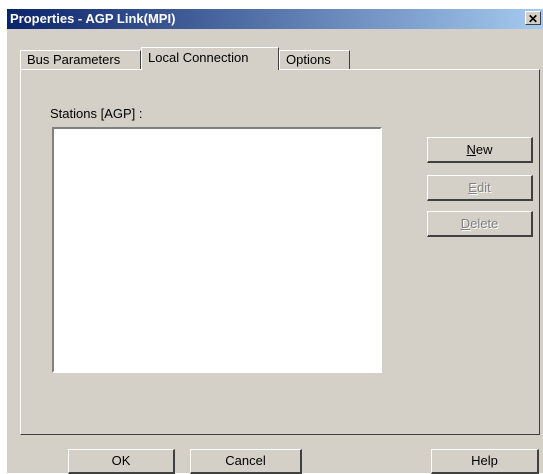 The image size is (543, 474). What do you see at coordinates (484, 149) in the screenshot?
I see `new-button-label: ew` at bounding box center [484, 149].